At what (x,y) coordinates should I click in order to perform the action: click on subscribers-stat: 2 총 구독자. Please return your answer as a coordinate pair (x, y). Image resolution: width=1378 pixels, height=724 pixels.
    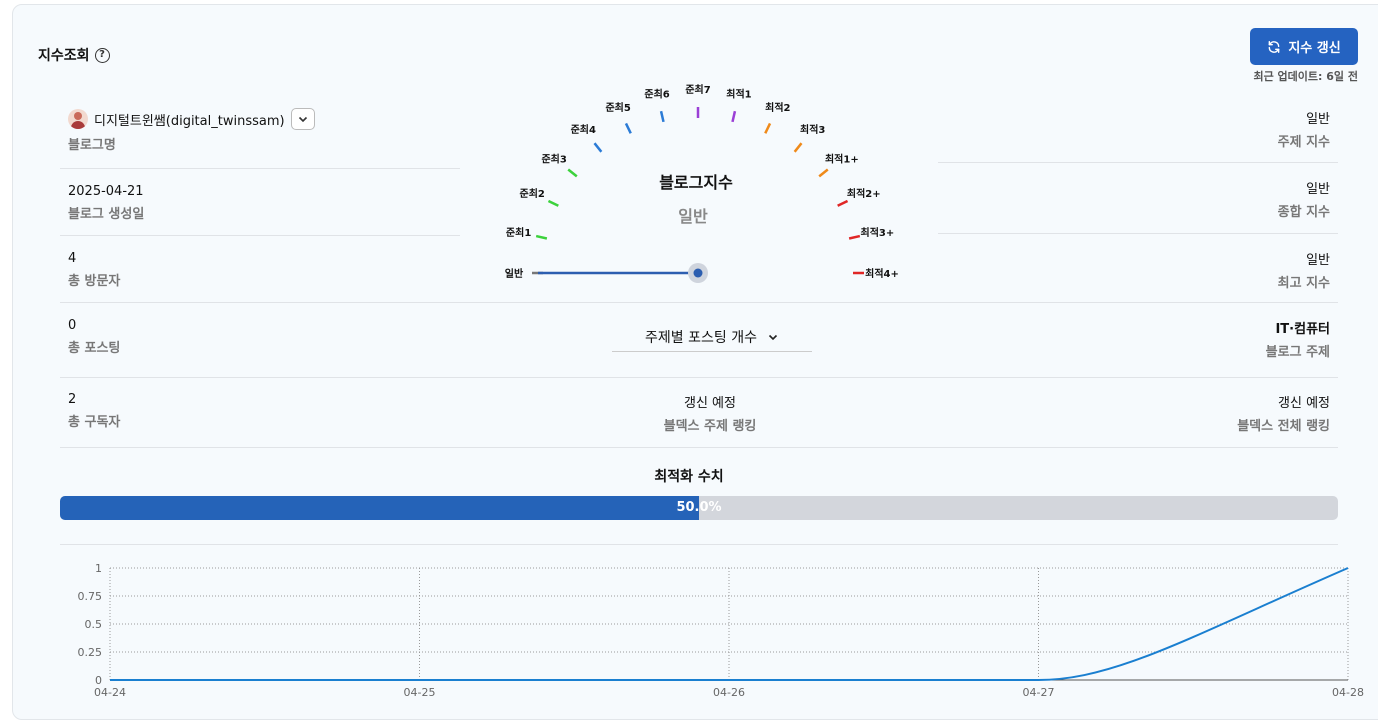
    Looking at the image, I should click on (94, 411).